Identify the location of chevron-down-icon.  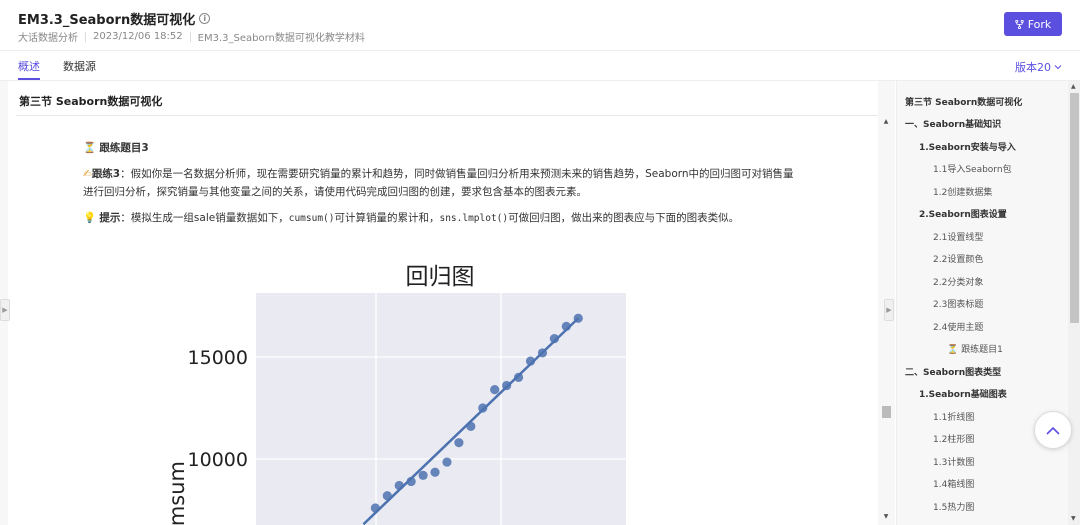
(1058, 67).